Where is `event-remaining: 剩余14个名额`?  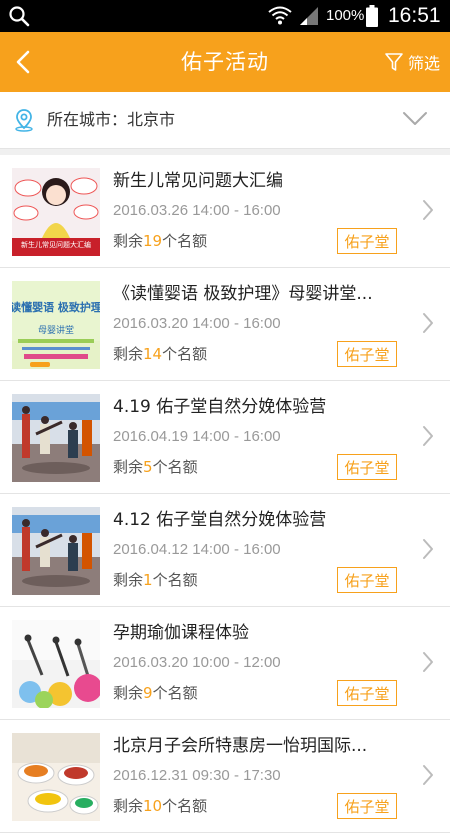 event-remaining: 剩余14个名额 is located at coordinates (160, 354).